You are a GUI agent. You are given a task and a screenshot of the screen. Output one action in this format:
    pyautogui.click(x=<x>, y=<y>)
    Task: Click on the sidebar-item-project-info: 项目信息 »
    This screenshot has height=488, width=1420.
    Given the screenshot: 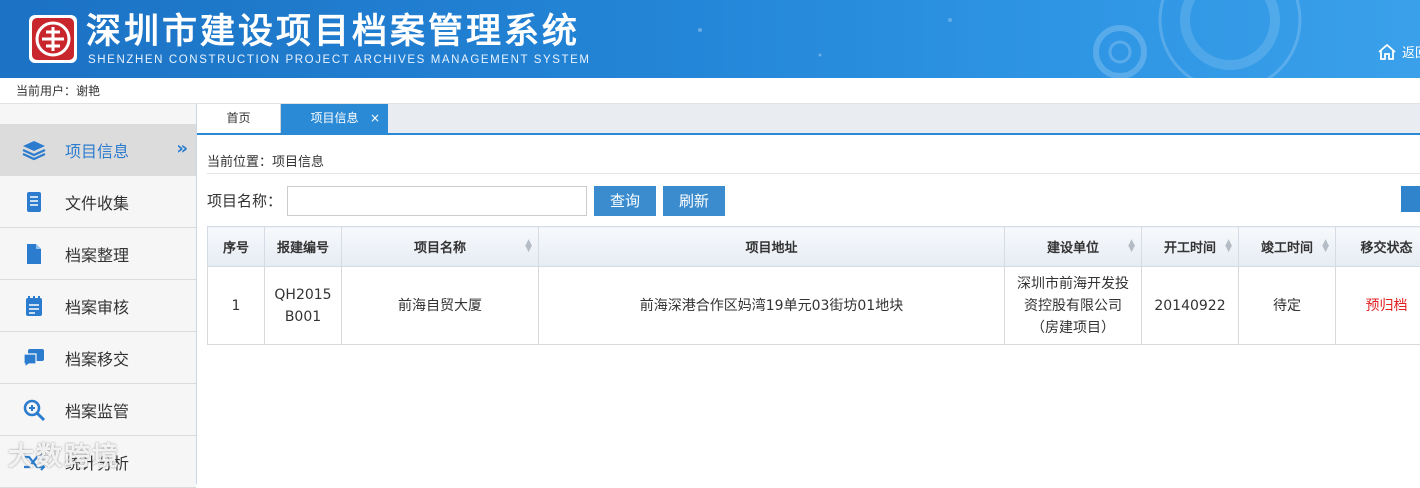 What is the action you would take?
    pyautogui.click(x=98, y=150)
    